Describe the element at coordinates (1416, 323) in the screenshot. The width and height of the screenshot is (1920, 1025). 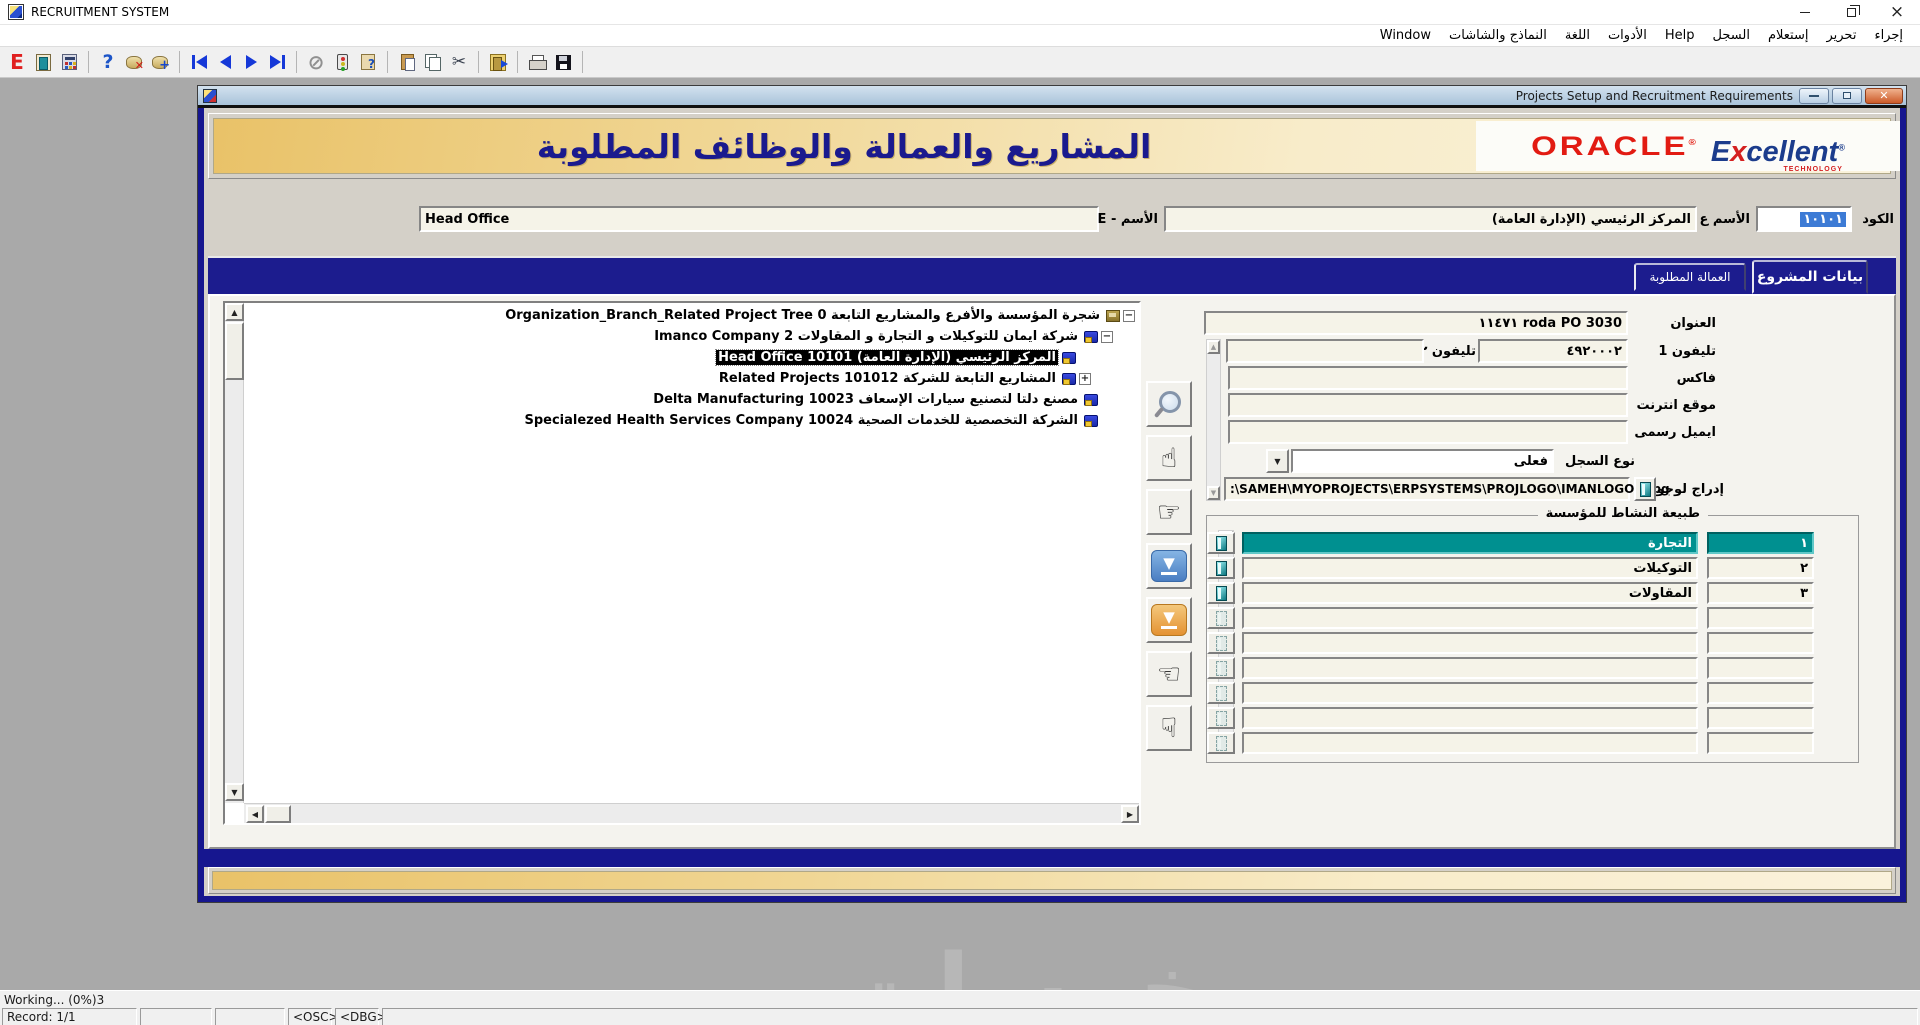
I see `address-field: roda PO 3030 ١١٤٧١` at that location.